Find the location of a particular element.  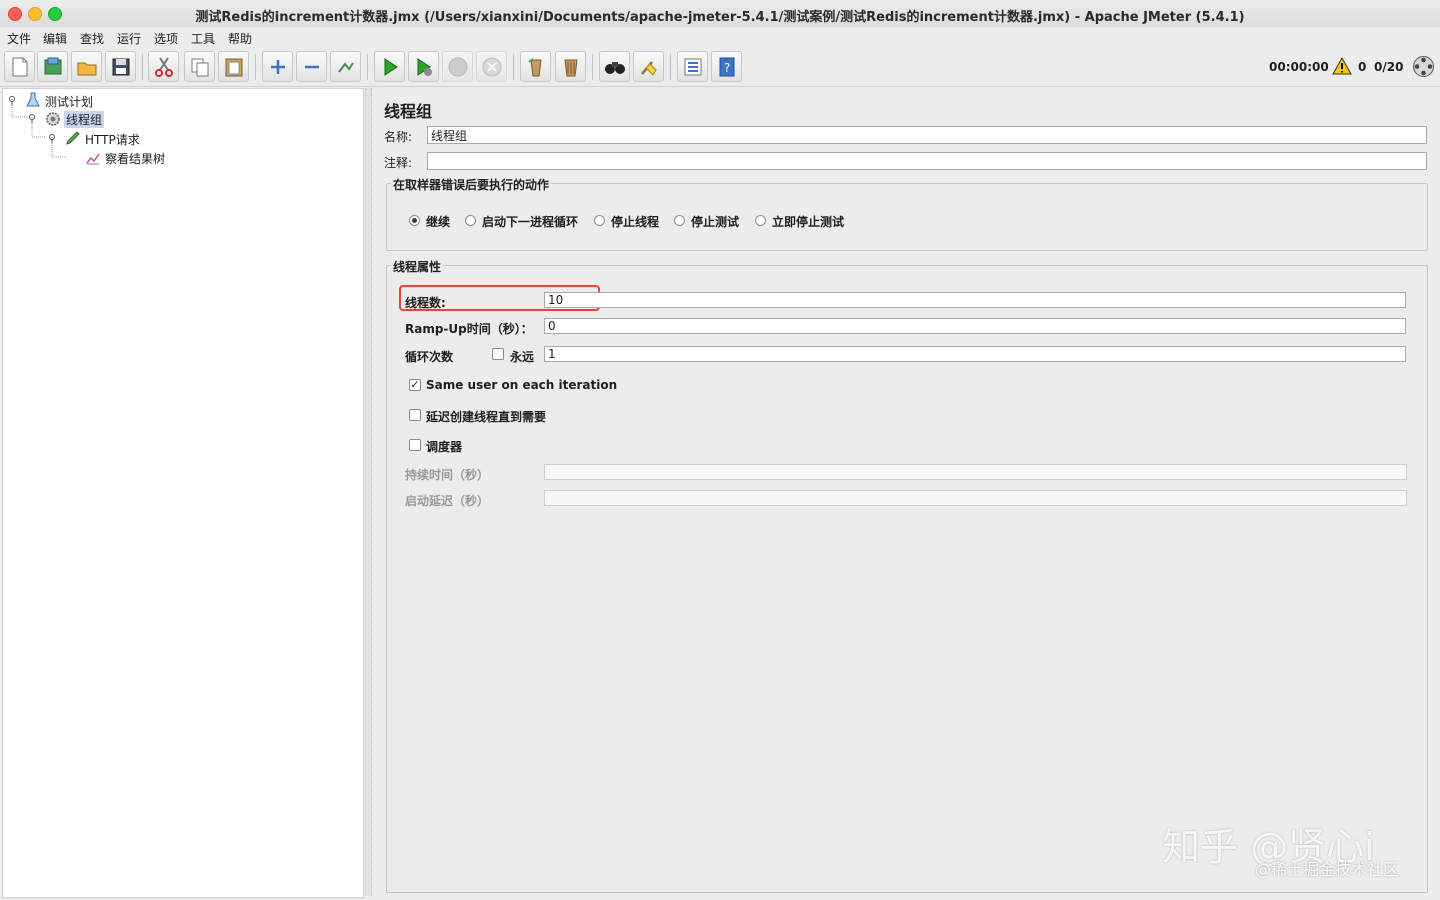

forever-label: 永远 is located at coordinates (522, 357).